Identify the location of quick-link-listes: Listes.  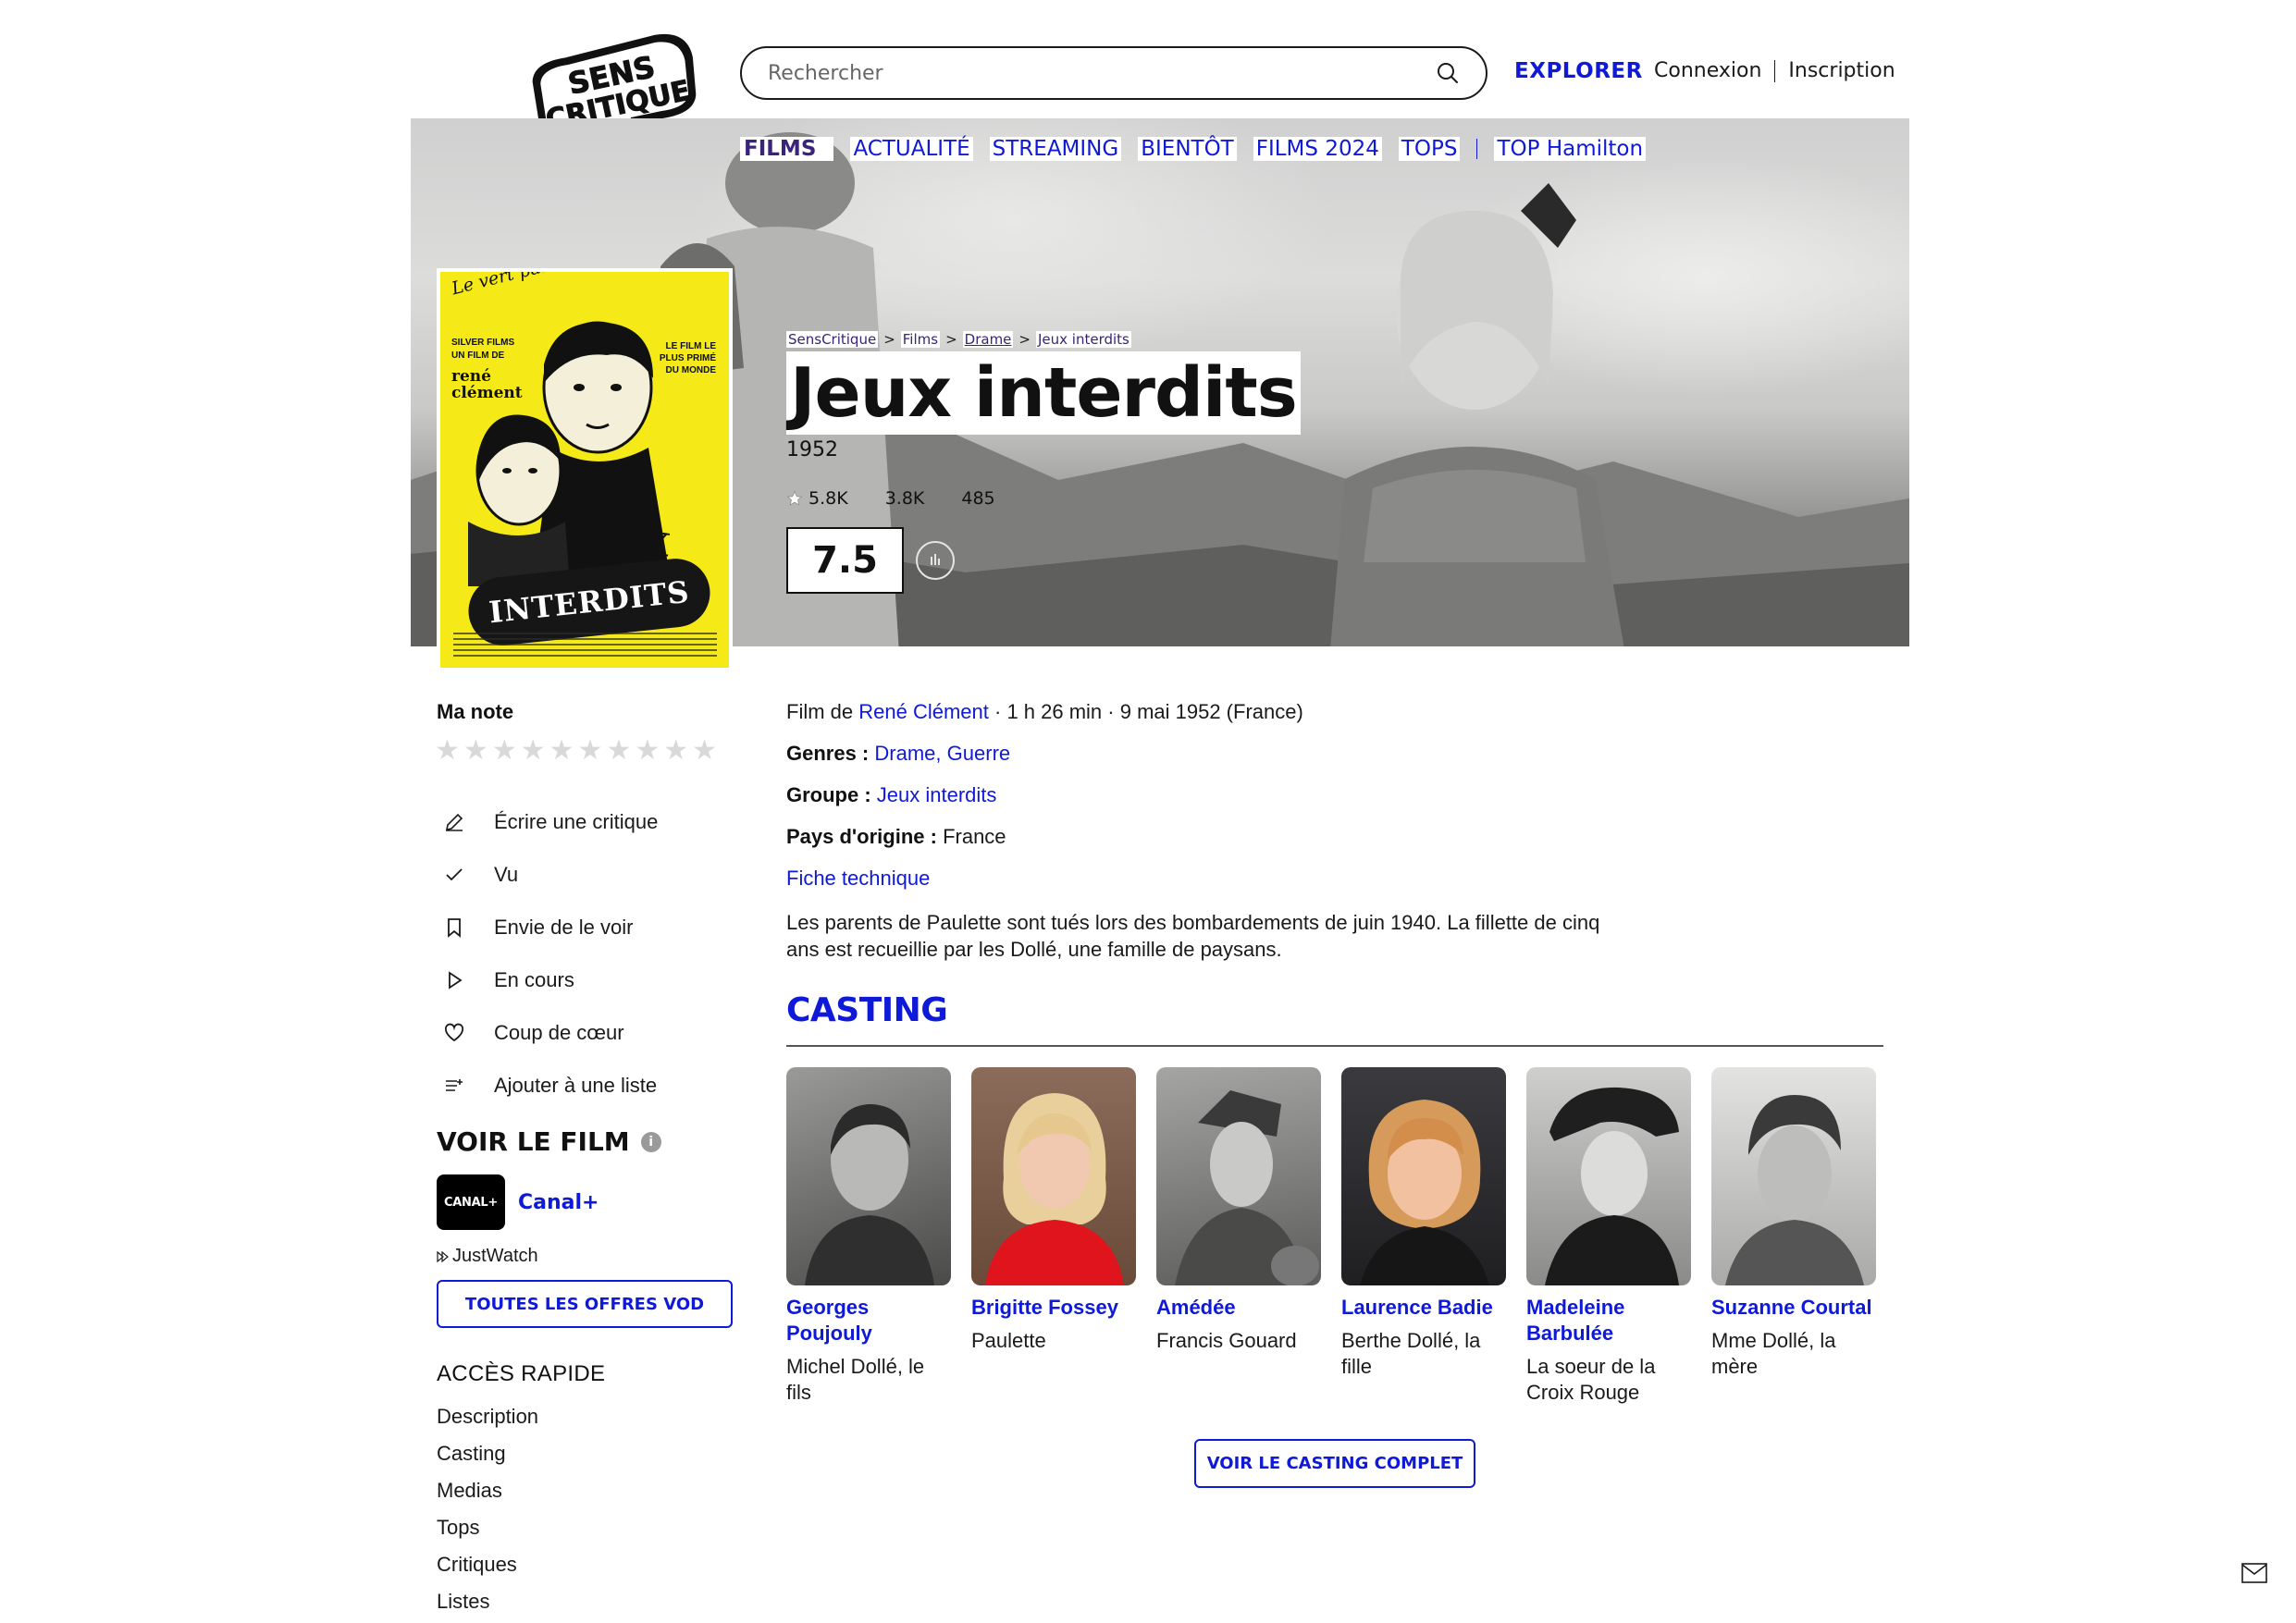
(487, 1603).